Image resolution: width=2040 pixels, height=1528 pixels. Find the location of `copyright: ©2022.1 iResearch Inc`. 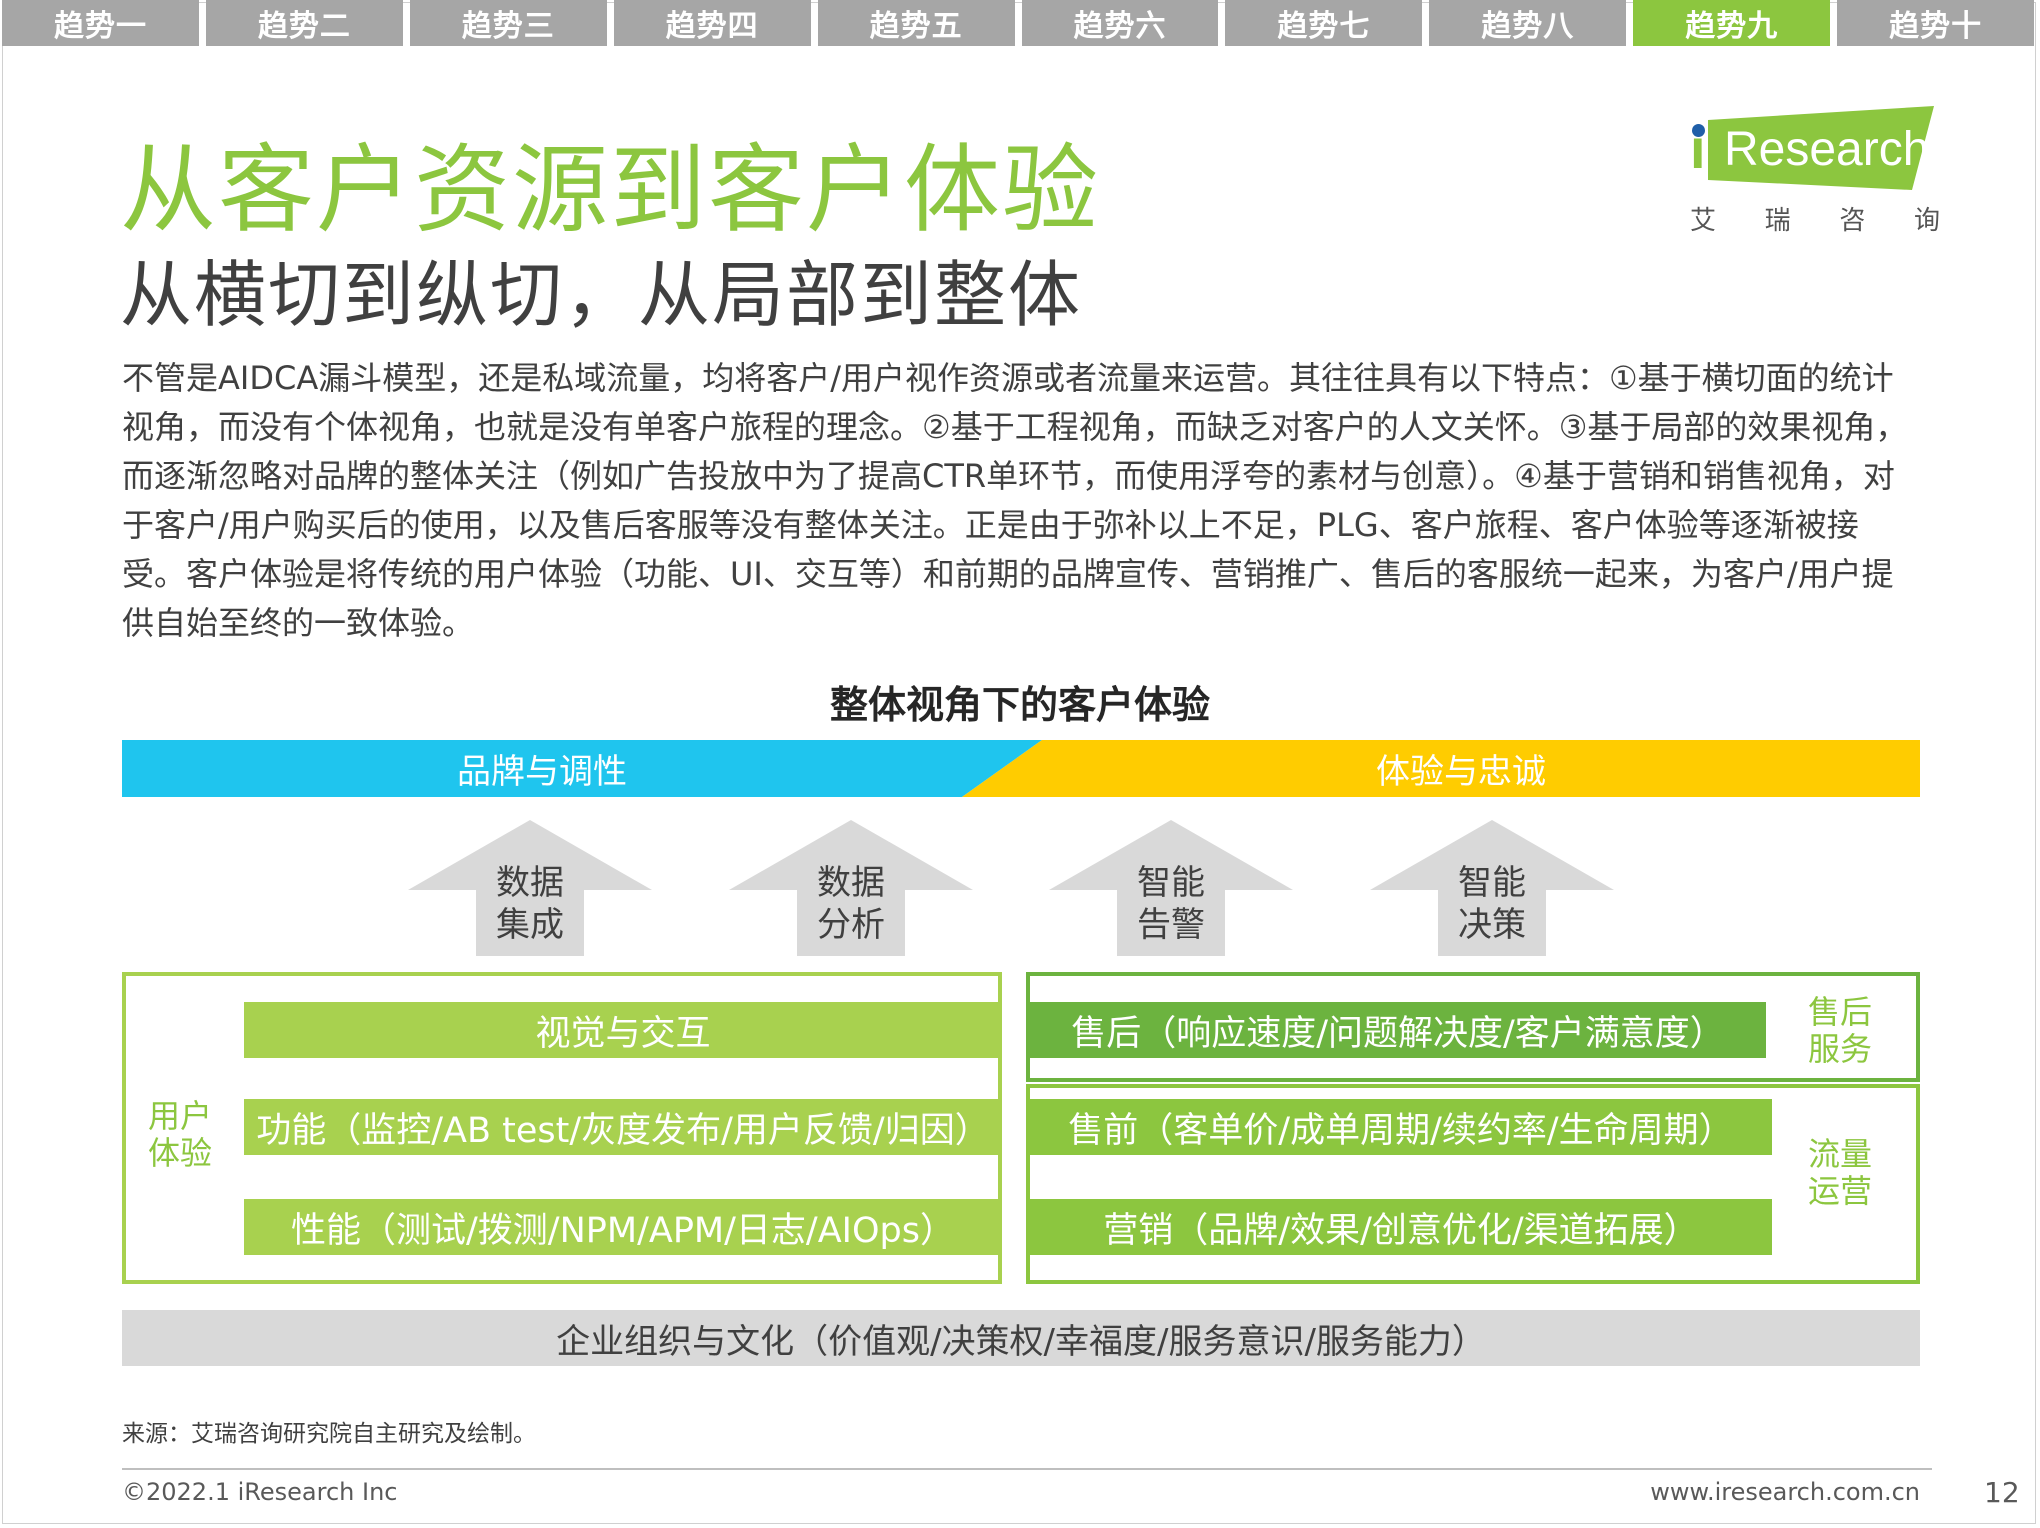

copyright: ©2022.1 iResearch Inc is located at coordinates (260, 1492).